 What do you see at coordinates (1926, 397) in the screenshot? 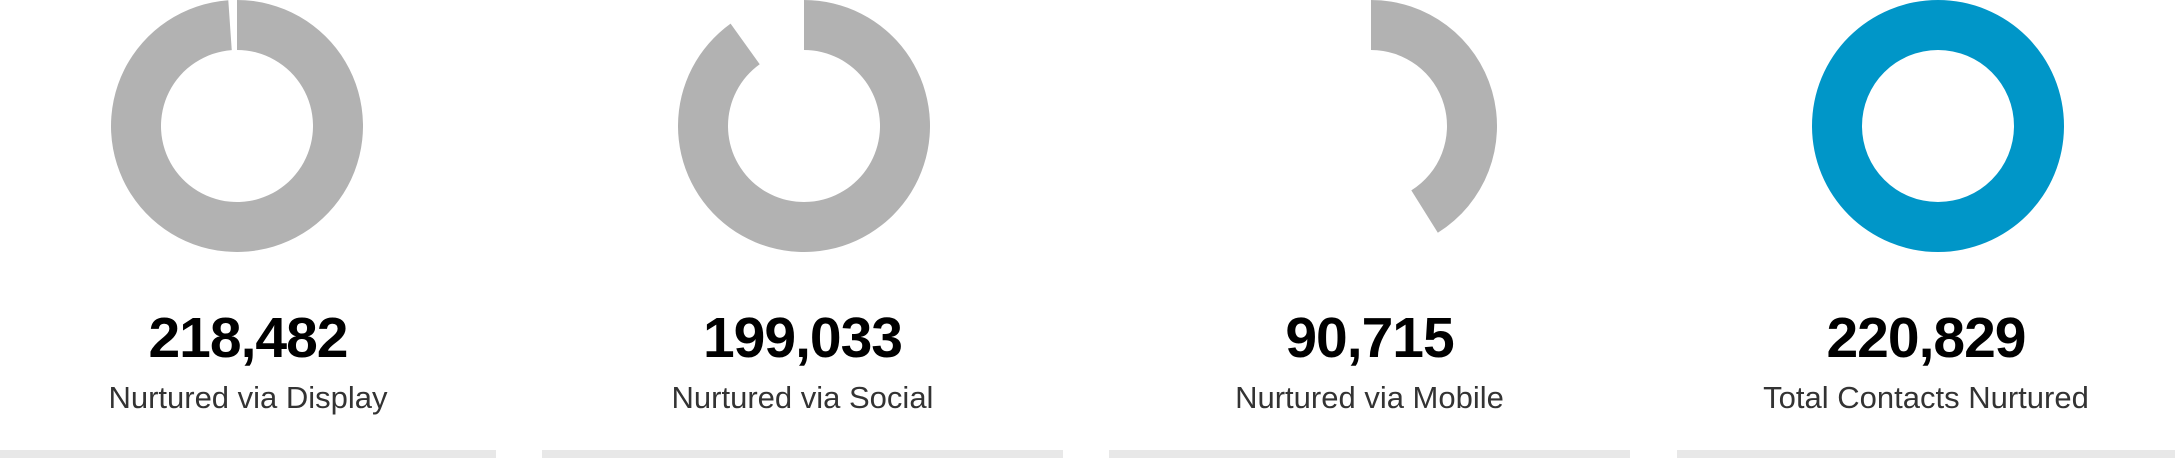
I see `stat-label-total: Total Contacts Nurtured` at bounding box center [1926, 397].